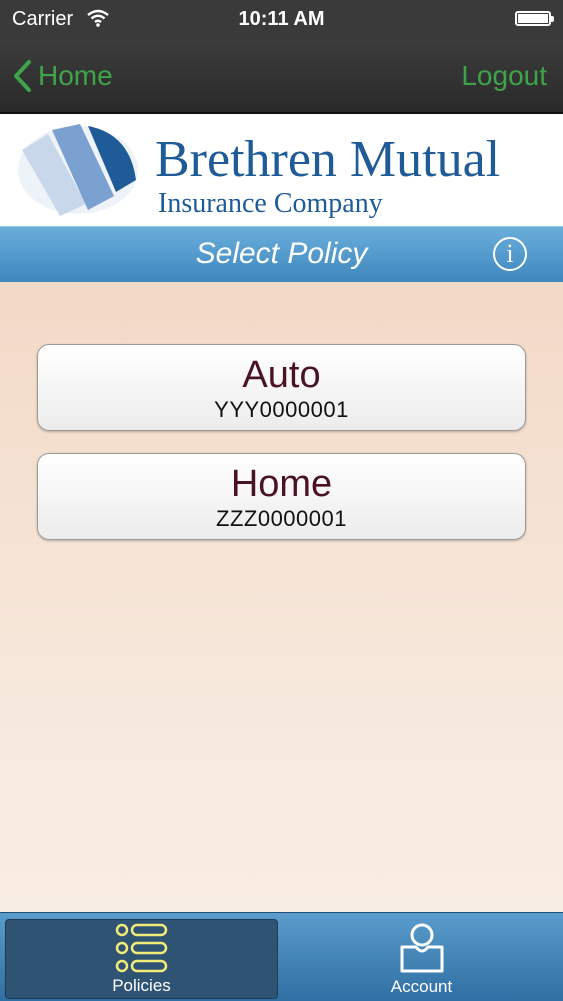 This screenshot has height=1001, width=563. Describe the element at coordinates (22, 76) in the screenshot. I see `chevron-left-icon` at that location.